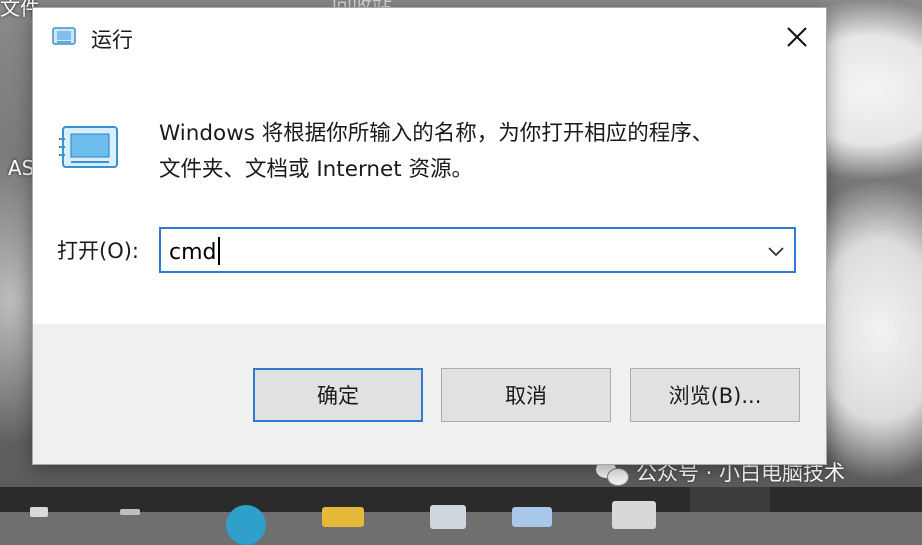 The image size is (922, 545). I want to click on text-caret, so click(218, 251).